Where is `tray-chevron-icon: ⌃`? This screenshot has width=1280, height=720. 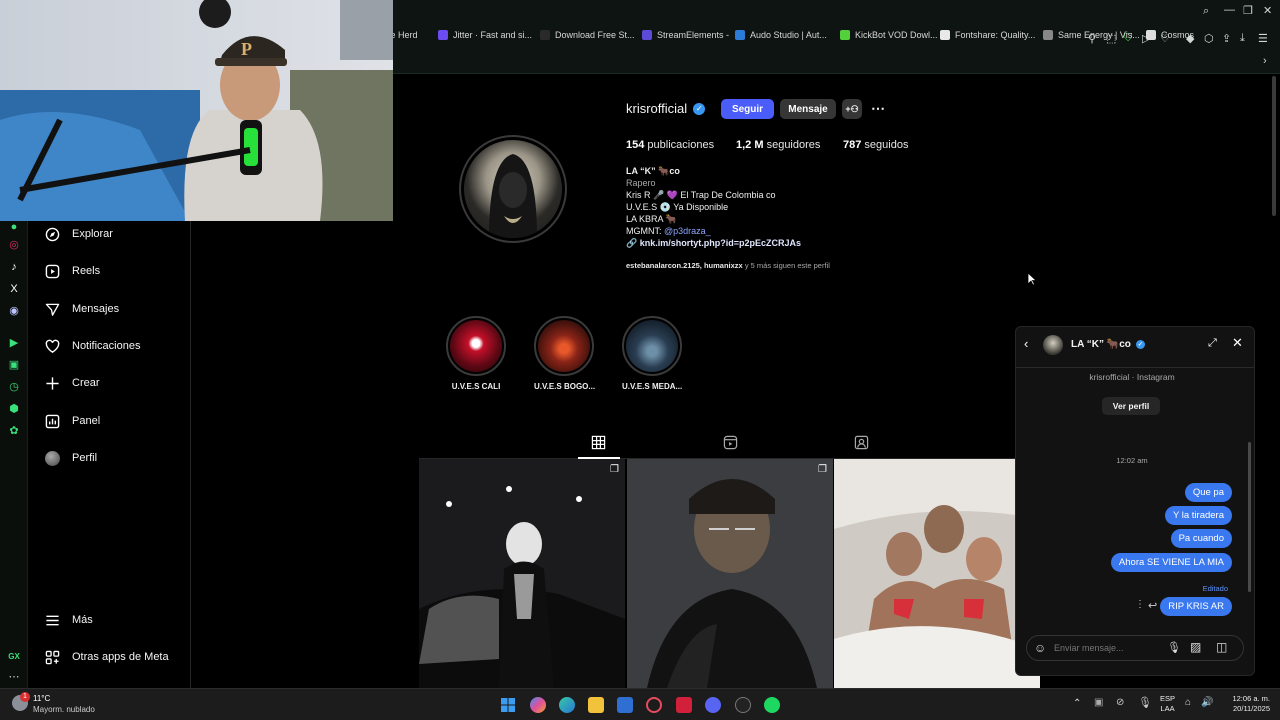 tray-chevron-icon: ⌃ is located at coordinates (1077, 703).